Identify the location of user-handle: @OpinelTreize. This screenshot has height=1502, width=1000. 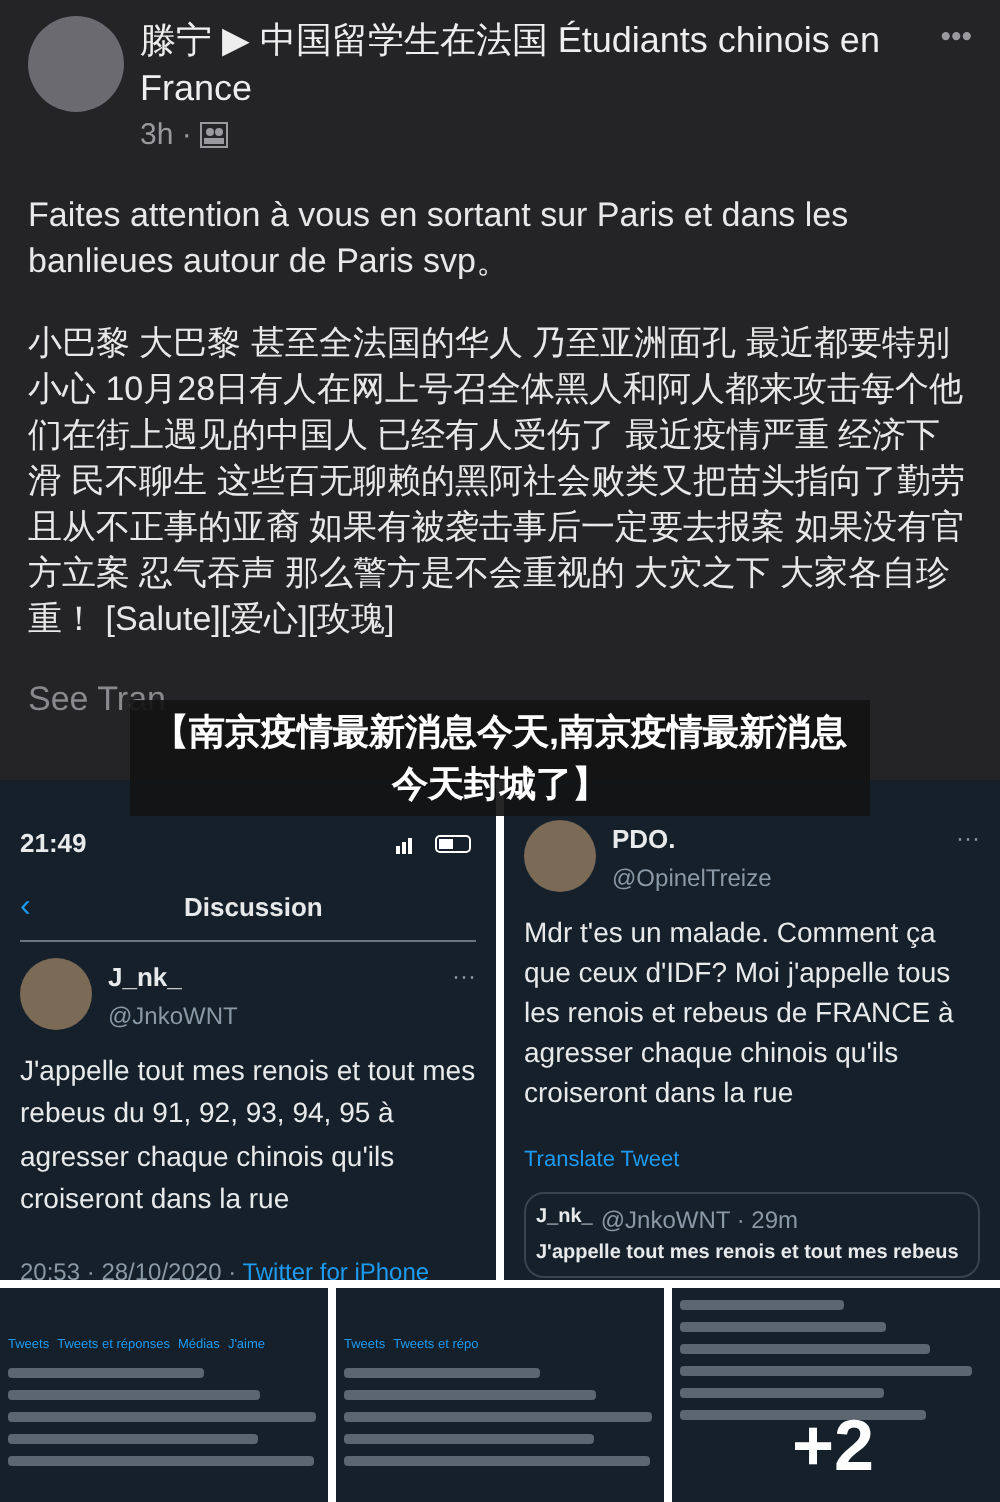
(693, 878).